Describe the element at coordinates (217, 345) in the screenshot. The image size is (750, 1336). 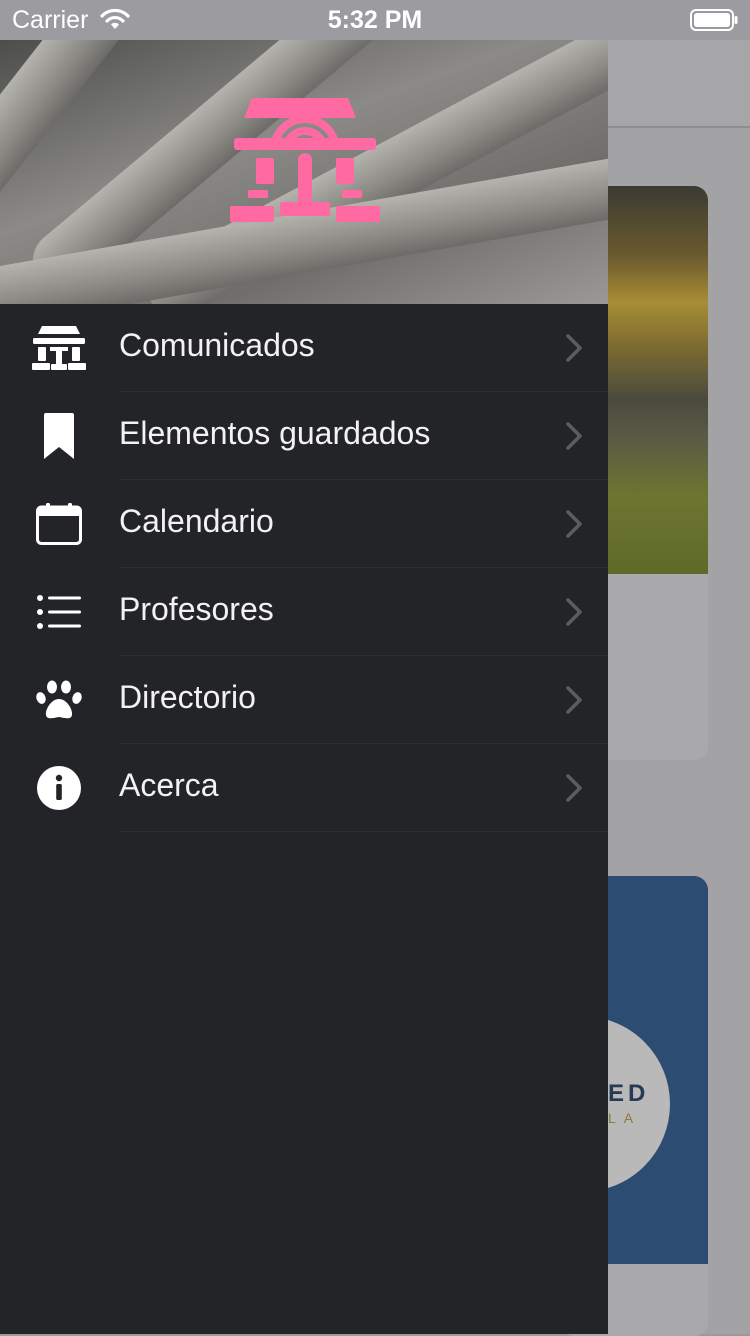
I see `menu-item-label: Comunicados` at that location.